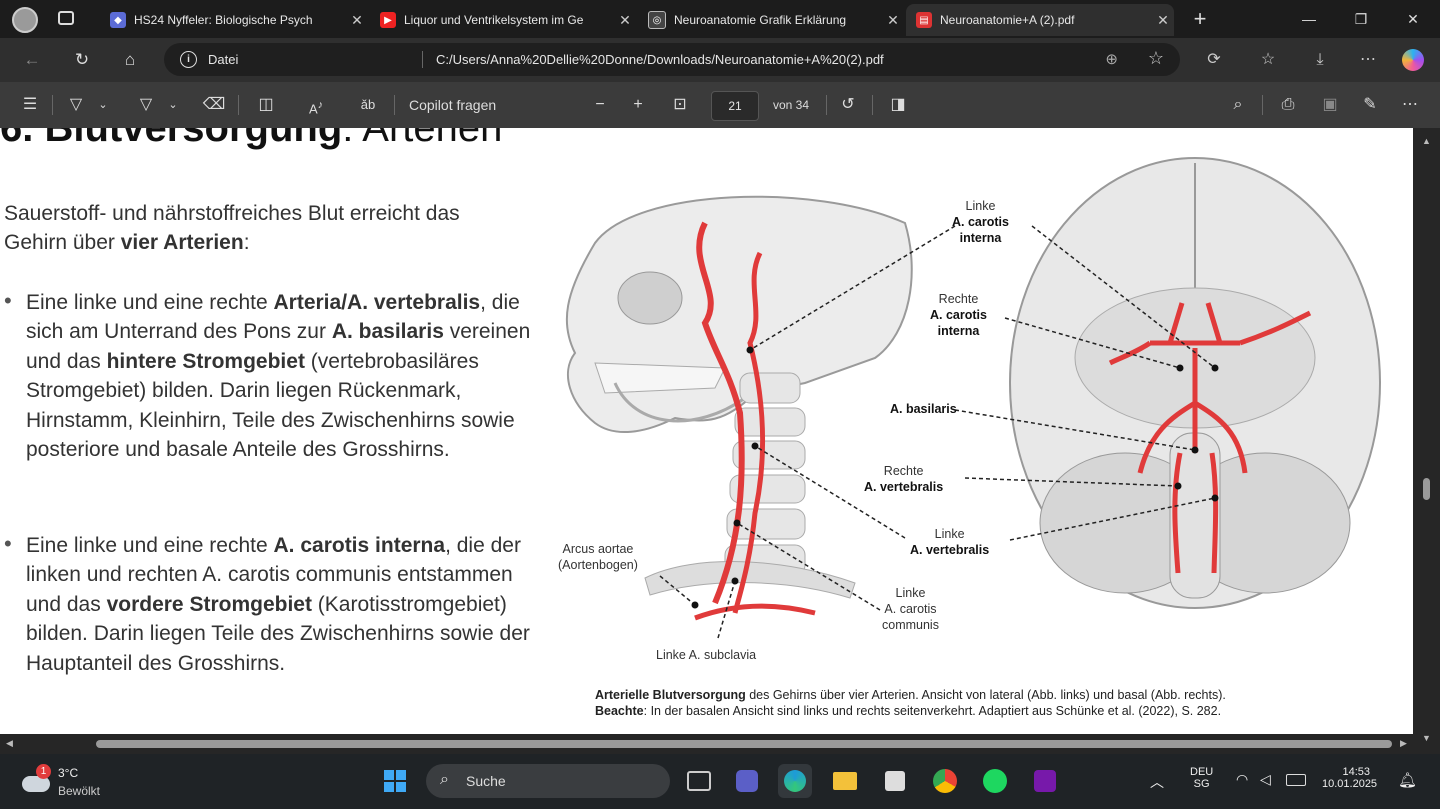 This screenshot has height=809, width=1440. Describe the element at coordinates (66, 18) in the screenshot. I see `workspaces-icon` at that location.